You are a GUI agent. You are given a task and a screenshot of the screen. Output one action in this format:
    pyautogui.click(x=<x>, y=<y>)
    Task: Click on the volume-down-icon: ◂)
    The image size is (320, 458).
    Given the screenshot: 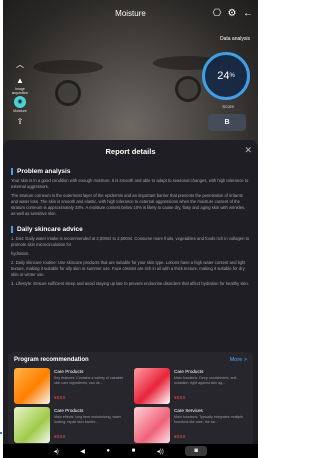 What is the action you would take?
    pyautogui.click(x=56, y=451)
    